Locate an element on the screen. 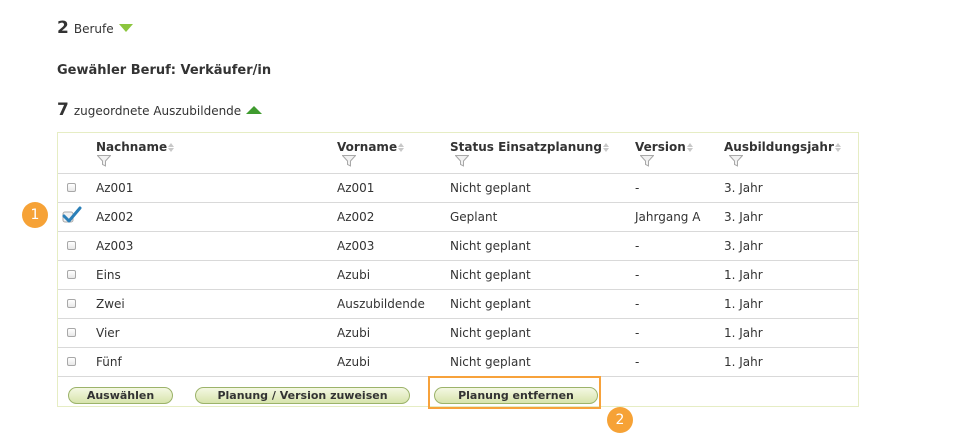 The image size is (972, 448). column-header-version: Version is located at coordinates (664, 147).